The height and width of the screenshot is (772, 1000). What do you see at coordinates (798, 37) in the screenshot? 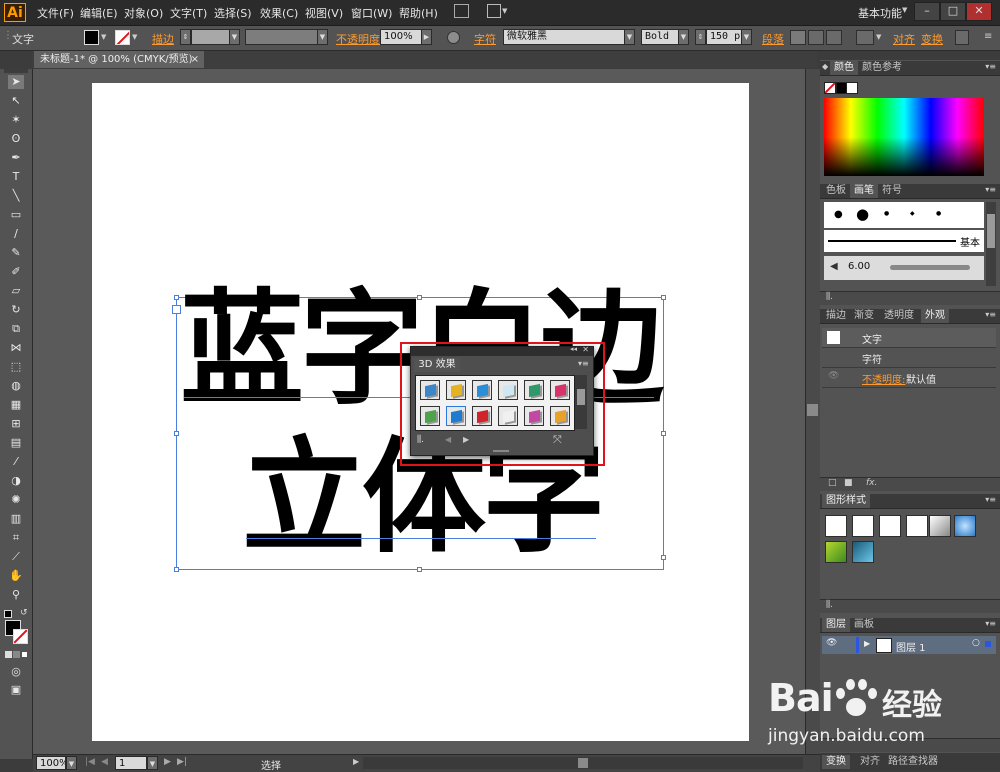
I see `align-left-icon` at bounding box center [798, 37].